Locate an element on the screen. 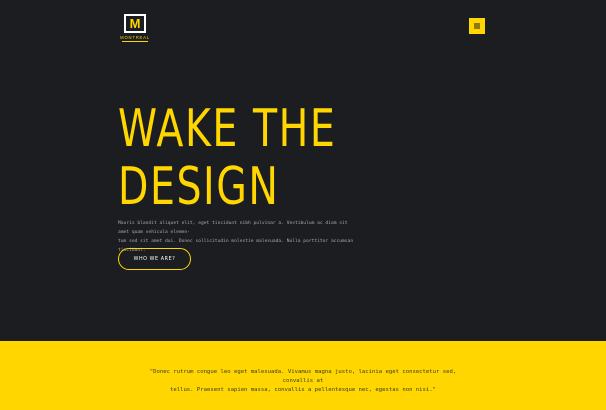 Image resolution: width=606 pixels, height=410 pixels. who-we-are-button: WHO WE ARE? is located at coordinates (154, 259).